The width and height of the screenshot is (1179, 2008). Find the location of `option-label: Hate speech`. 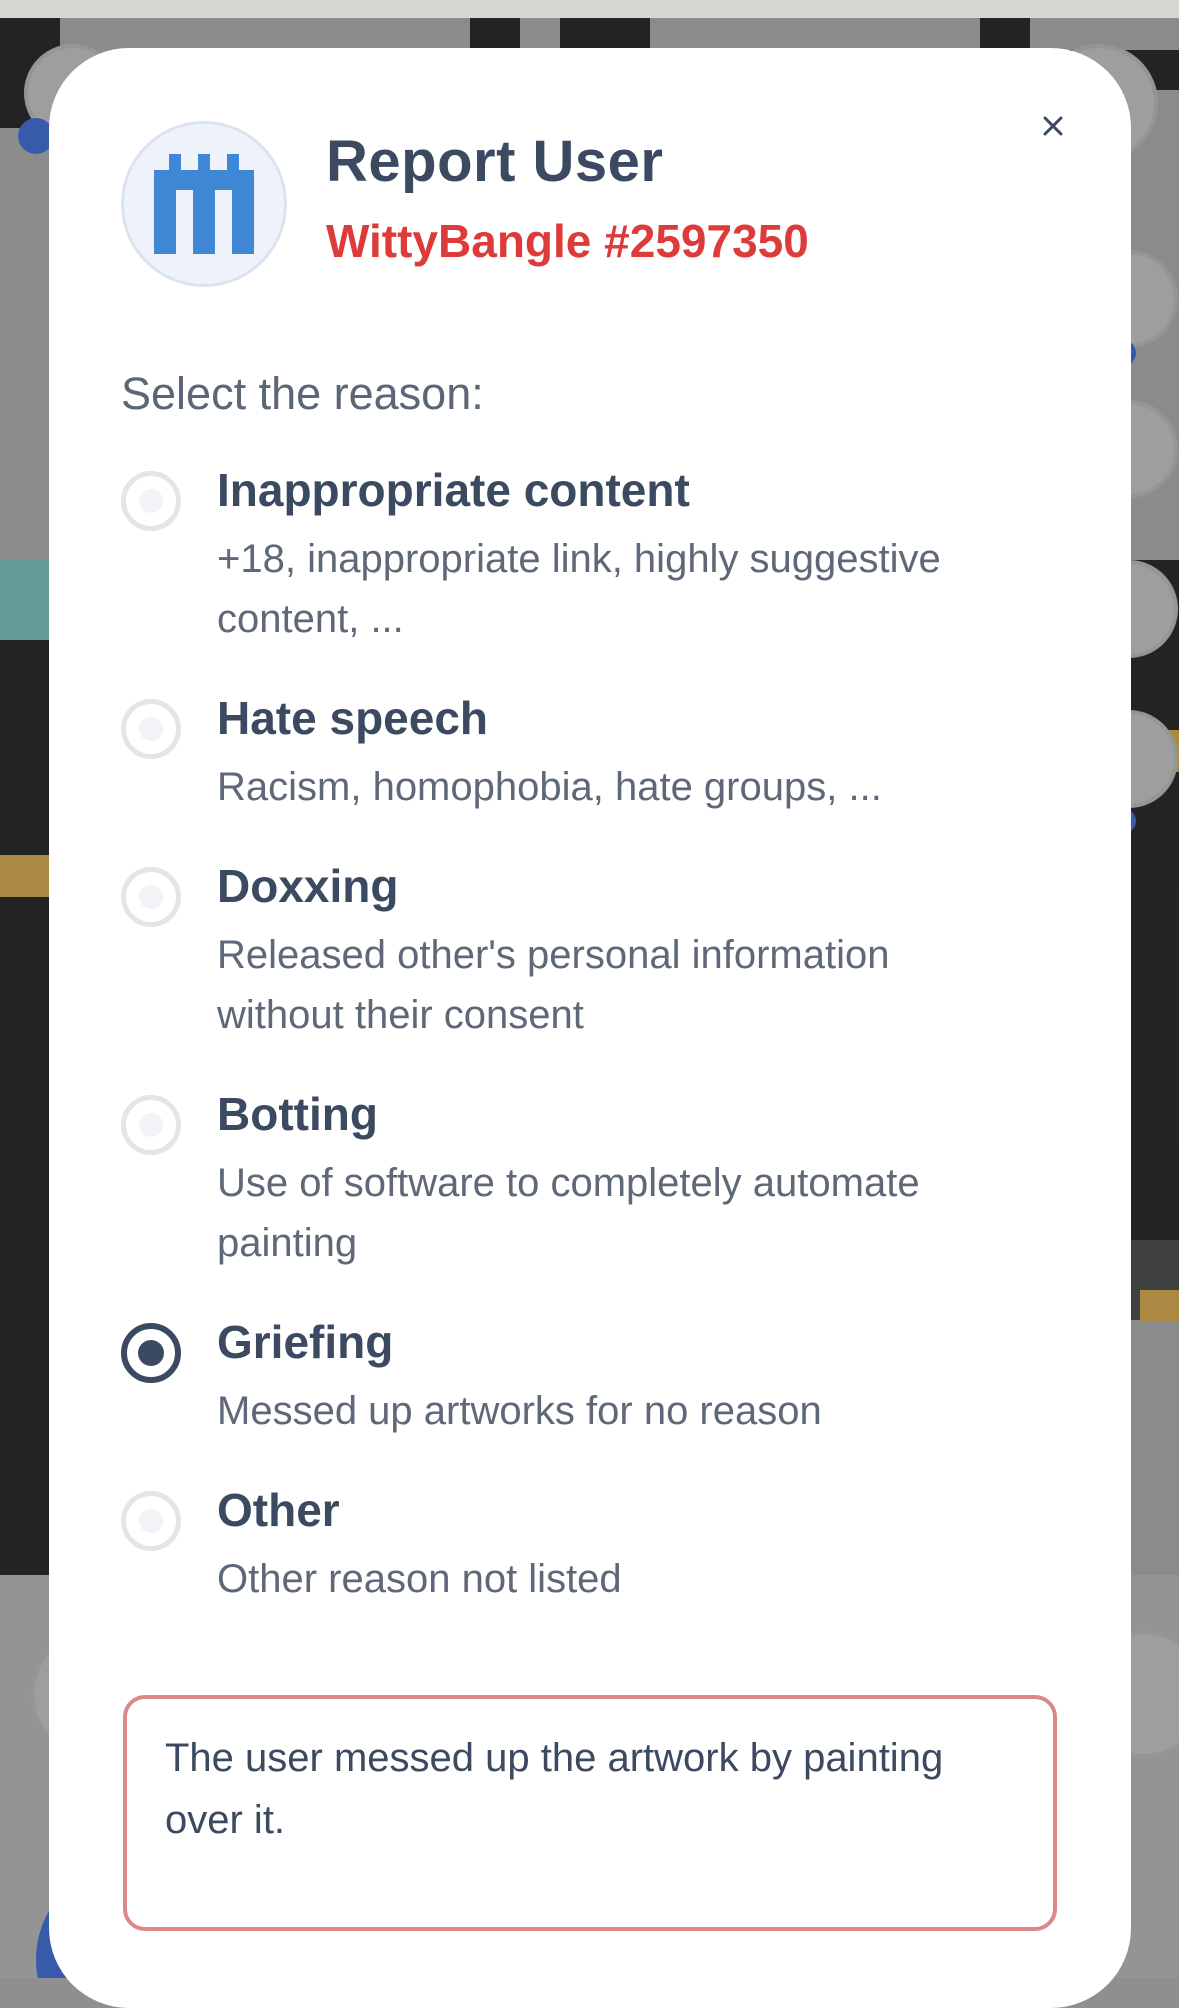

option-label: Hate speech is located at coordinates (353, 718).